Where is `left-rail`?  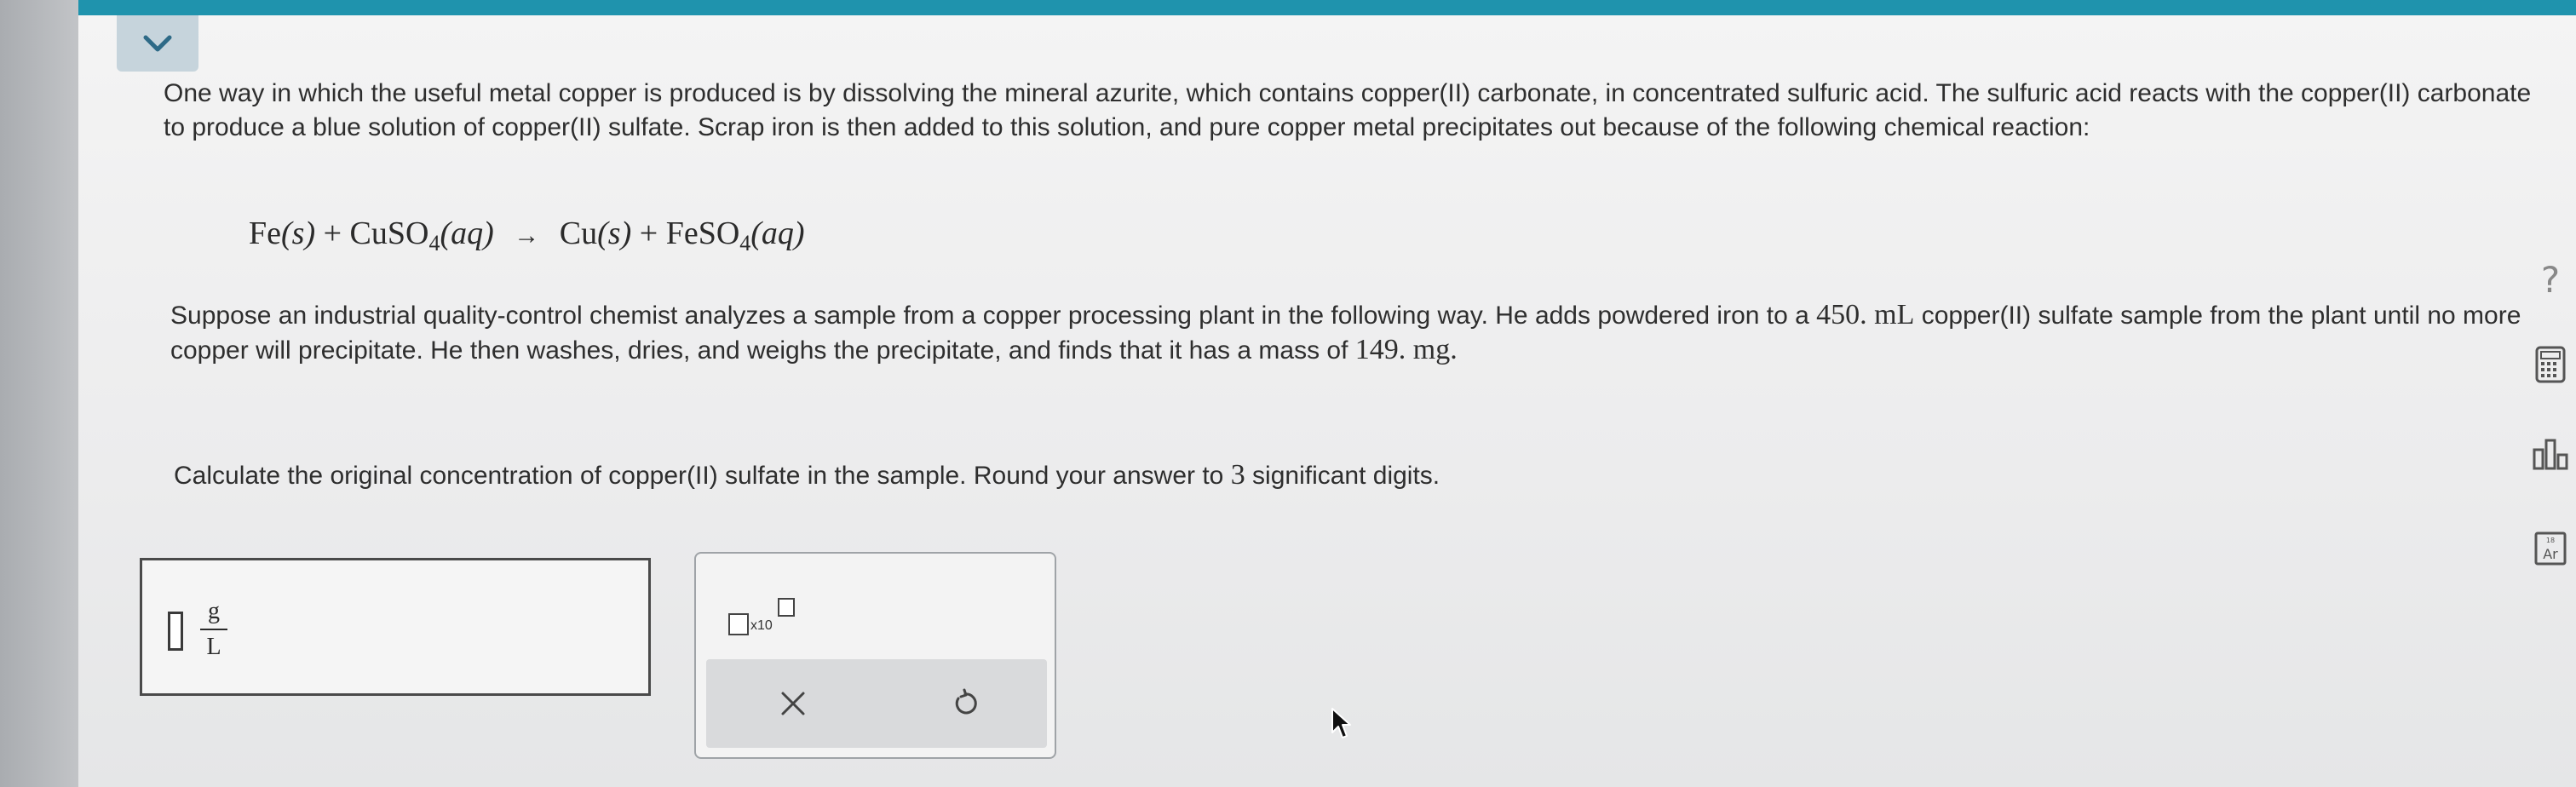 left-rail is located at coordinates (39, 393).